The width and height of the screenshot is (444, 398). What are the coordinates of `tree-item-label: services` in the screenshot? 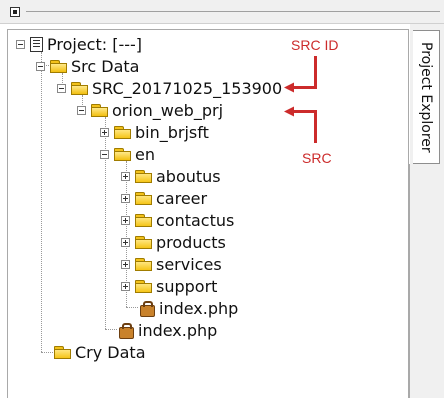 It's located at (189, 264).